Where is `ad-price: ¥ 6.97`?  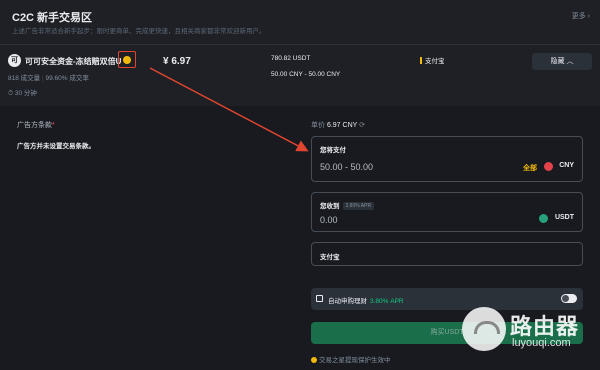 ad-price: ¥ 6.97 is located at coordinates (177, 61).